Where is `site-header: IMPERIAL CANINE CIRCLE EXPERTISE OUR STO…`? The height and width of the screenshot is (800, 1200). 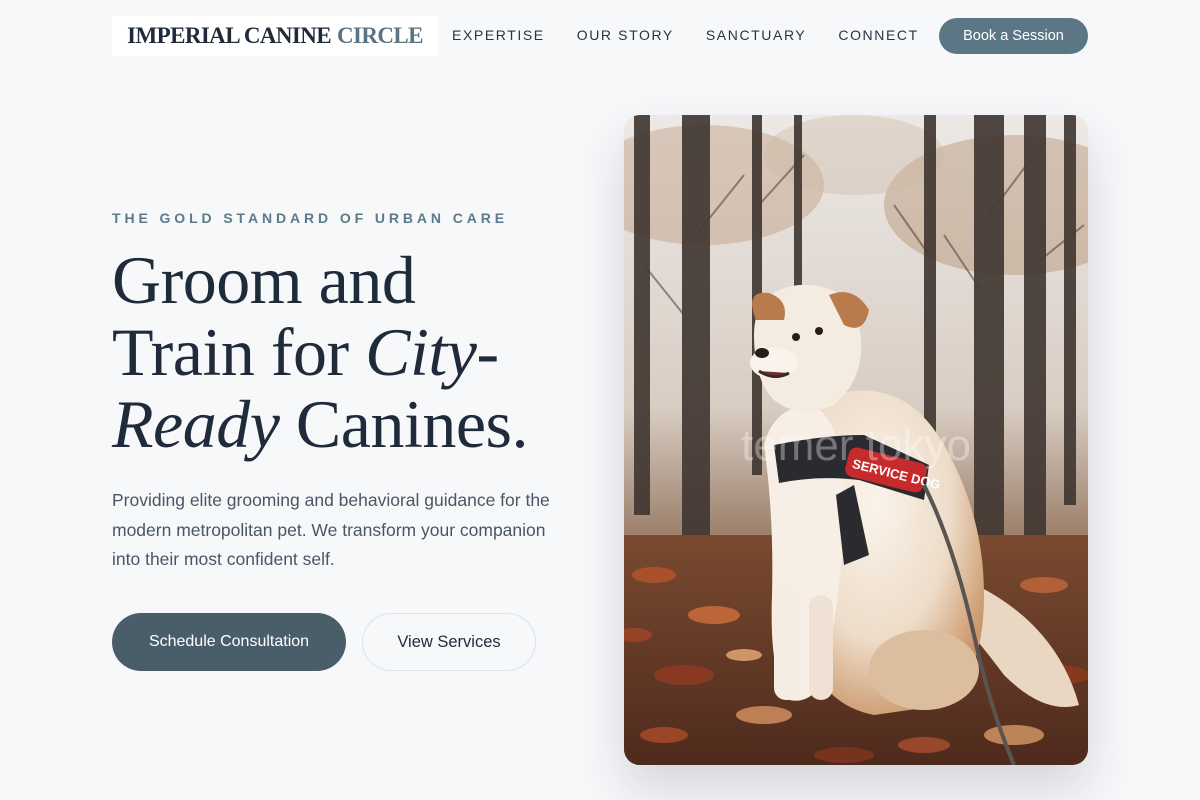 site-header: IMPERIAL CANINE CIRCLE EXPERTISE OUR STO… is located at coordinates (600, 36).